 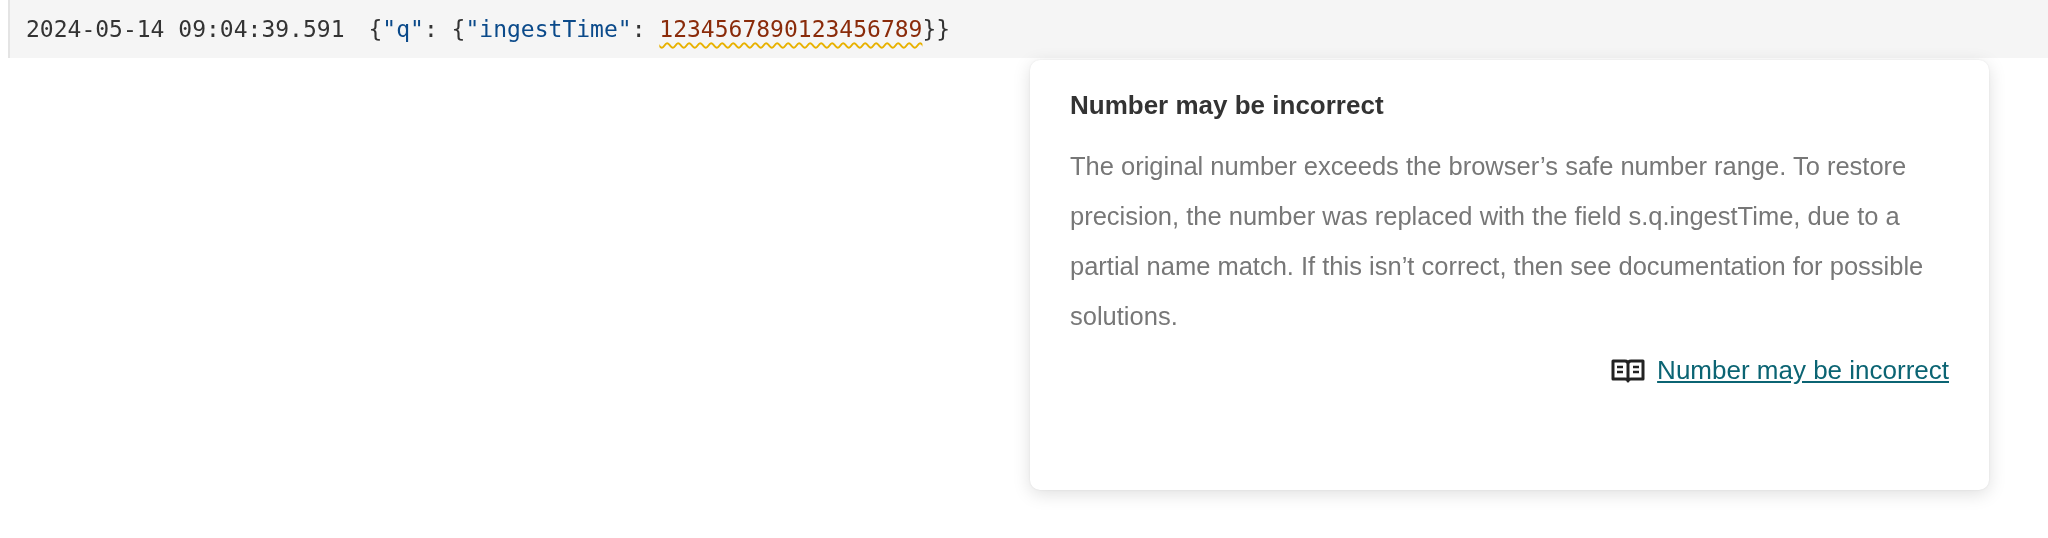 I want to click on tooltip-title: Number may be incorrect, so click(x=1227, y=105).